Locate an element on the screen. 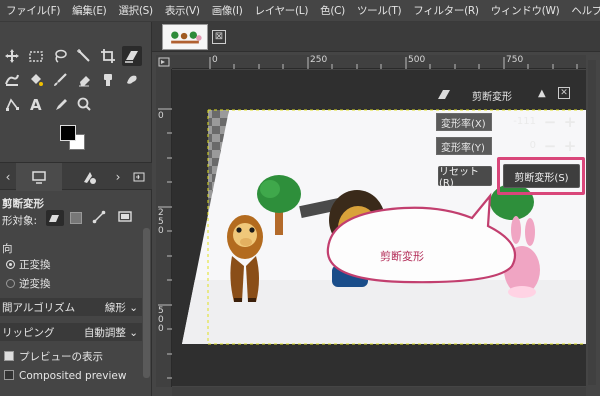 The image size is (600, 396). target-image-icon is located at coordinates (125, 217).